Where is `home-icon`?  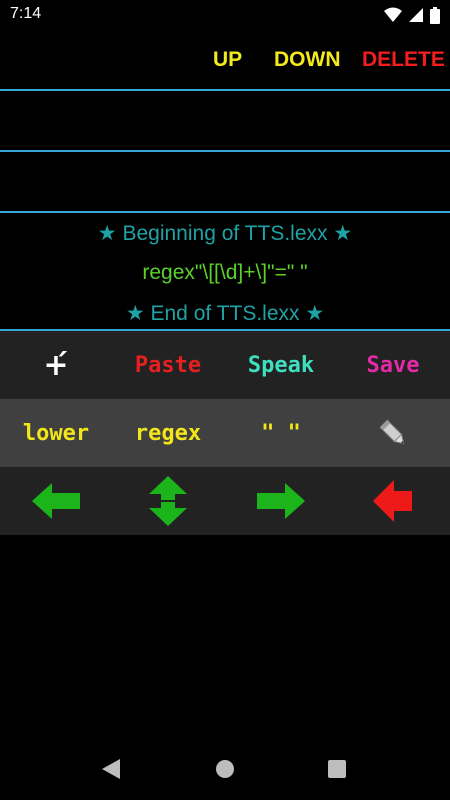 home-icon is located at coordinates (225, 769).